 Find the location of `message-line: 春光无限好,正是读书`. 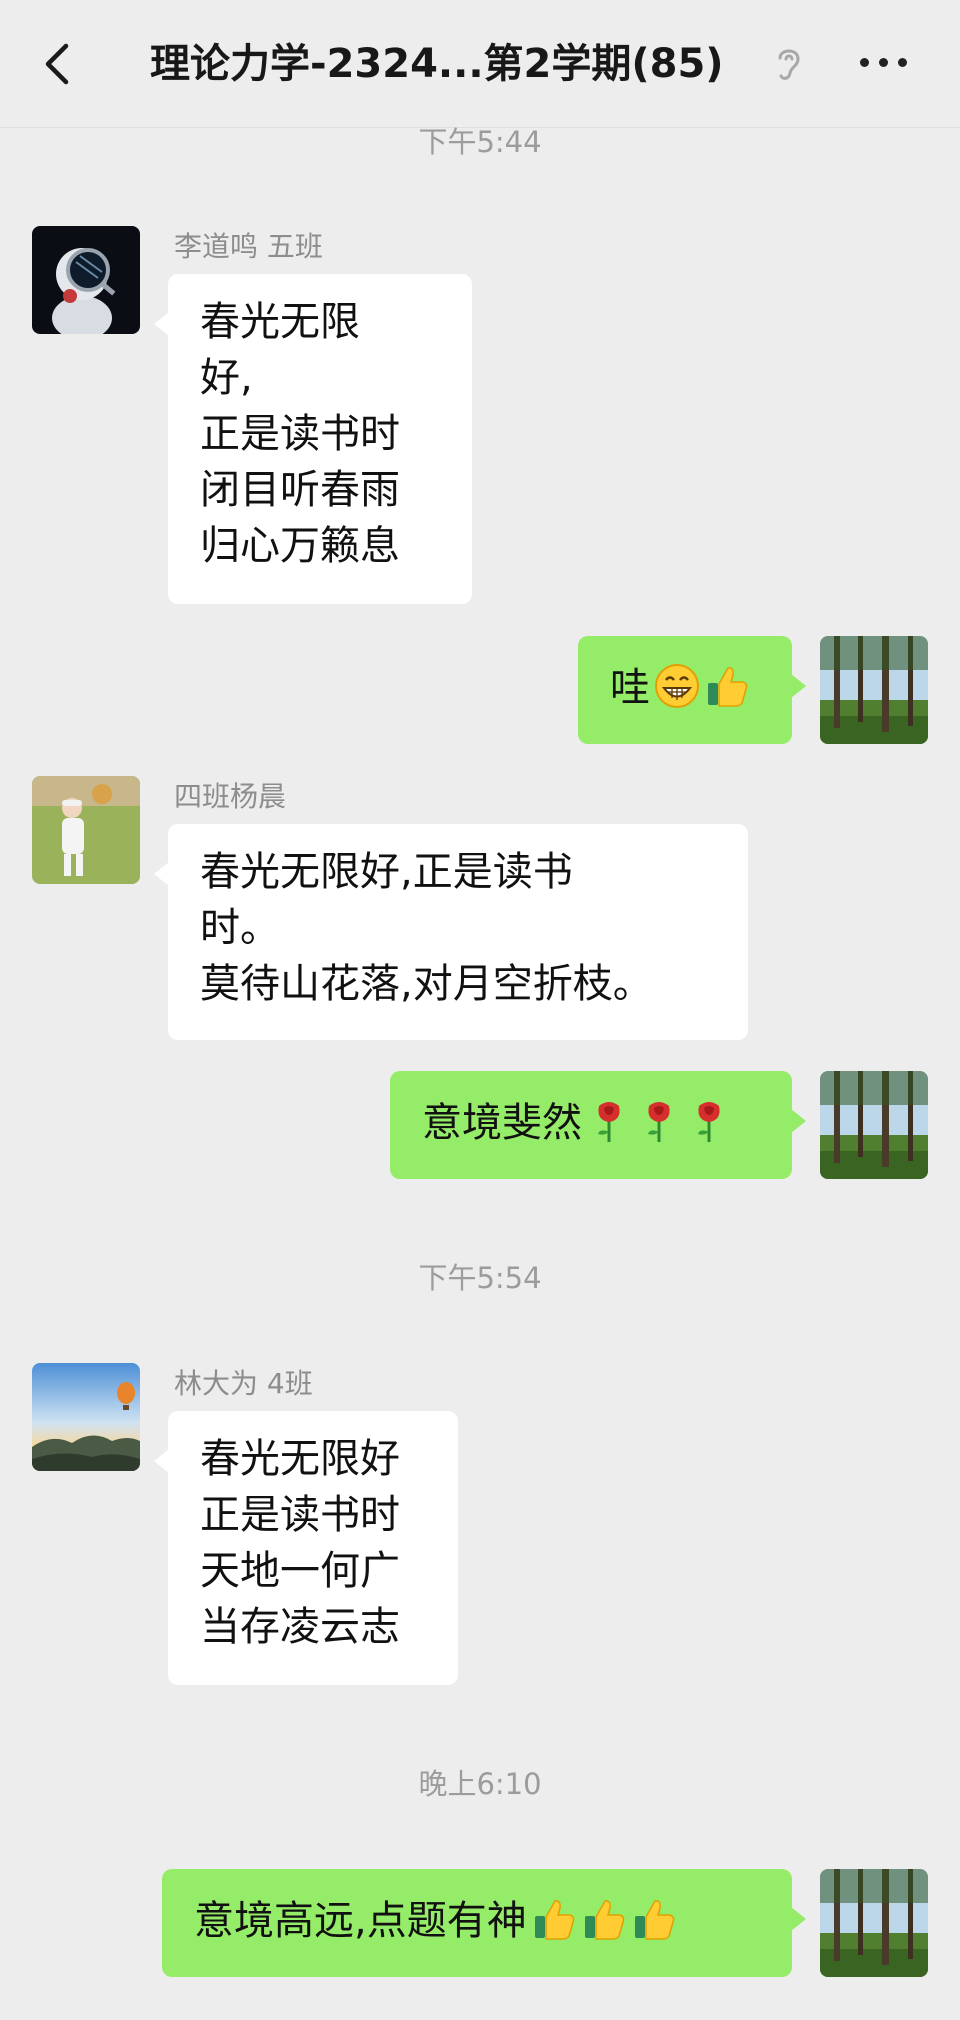

message-line: 春光无限好,正是读书 is located at coordinates (386, 872).